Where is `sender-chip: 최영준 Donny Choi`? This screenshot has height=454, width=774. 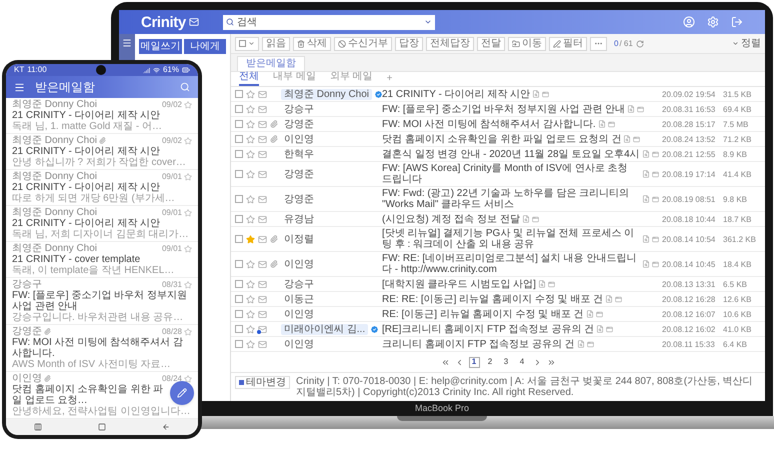
sender-chip: 최영준 Donny Choi is located at coordinates (326, 94).